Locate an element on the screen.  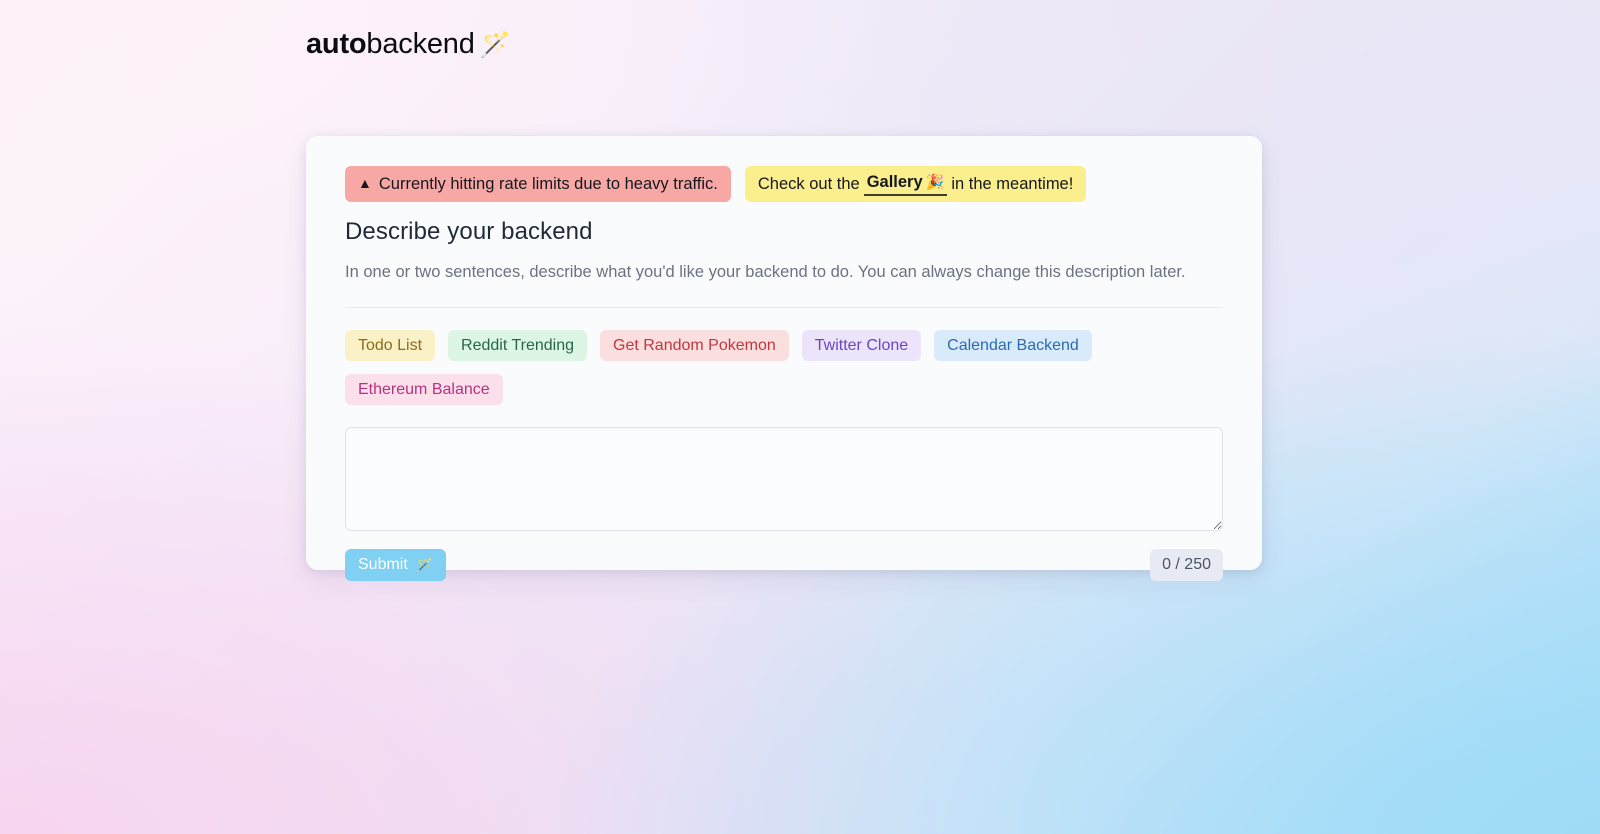
example-chip-label: Get Random Pokemon is located at coordinates (694, 345).